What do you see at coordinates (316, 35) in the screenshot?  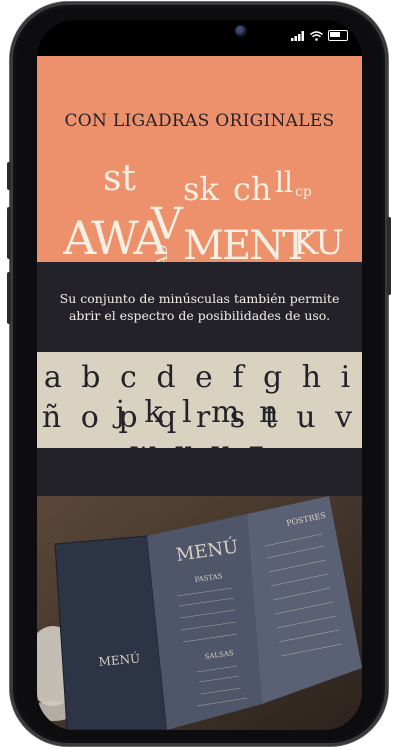 I see `wifi-icon` at bounding box center [316, 35].